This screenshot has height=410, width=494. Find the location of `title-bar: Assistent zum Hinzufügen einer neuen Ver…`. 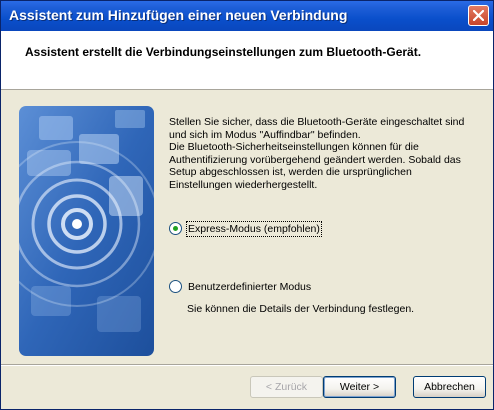

title-bar: Assistent zum Hinzufügen einer neuen Ver… is located at coordinates (247, 16).